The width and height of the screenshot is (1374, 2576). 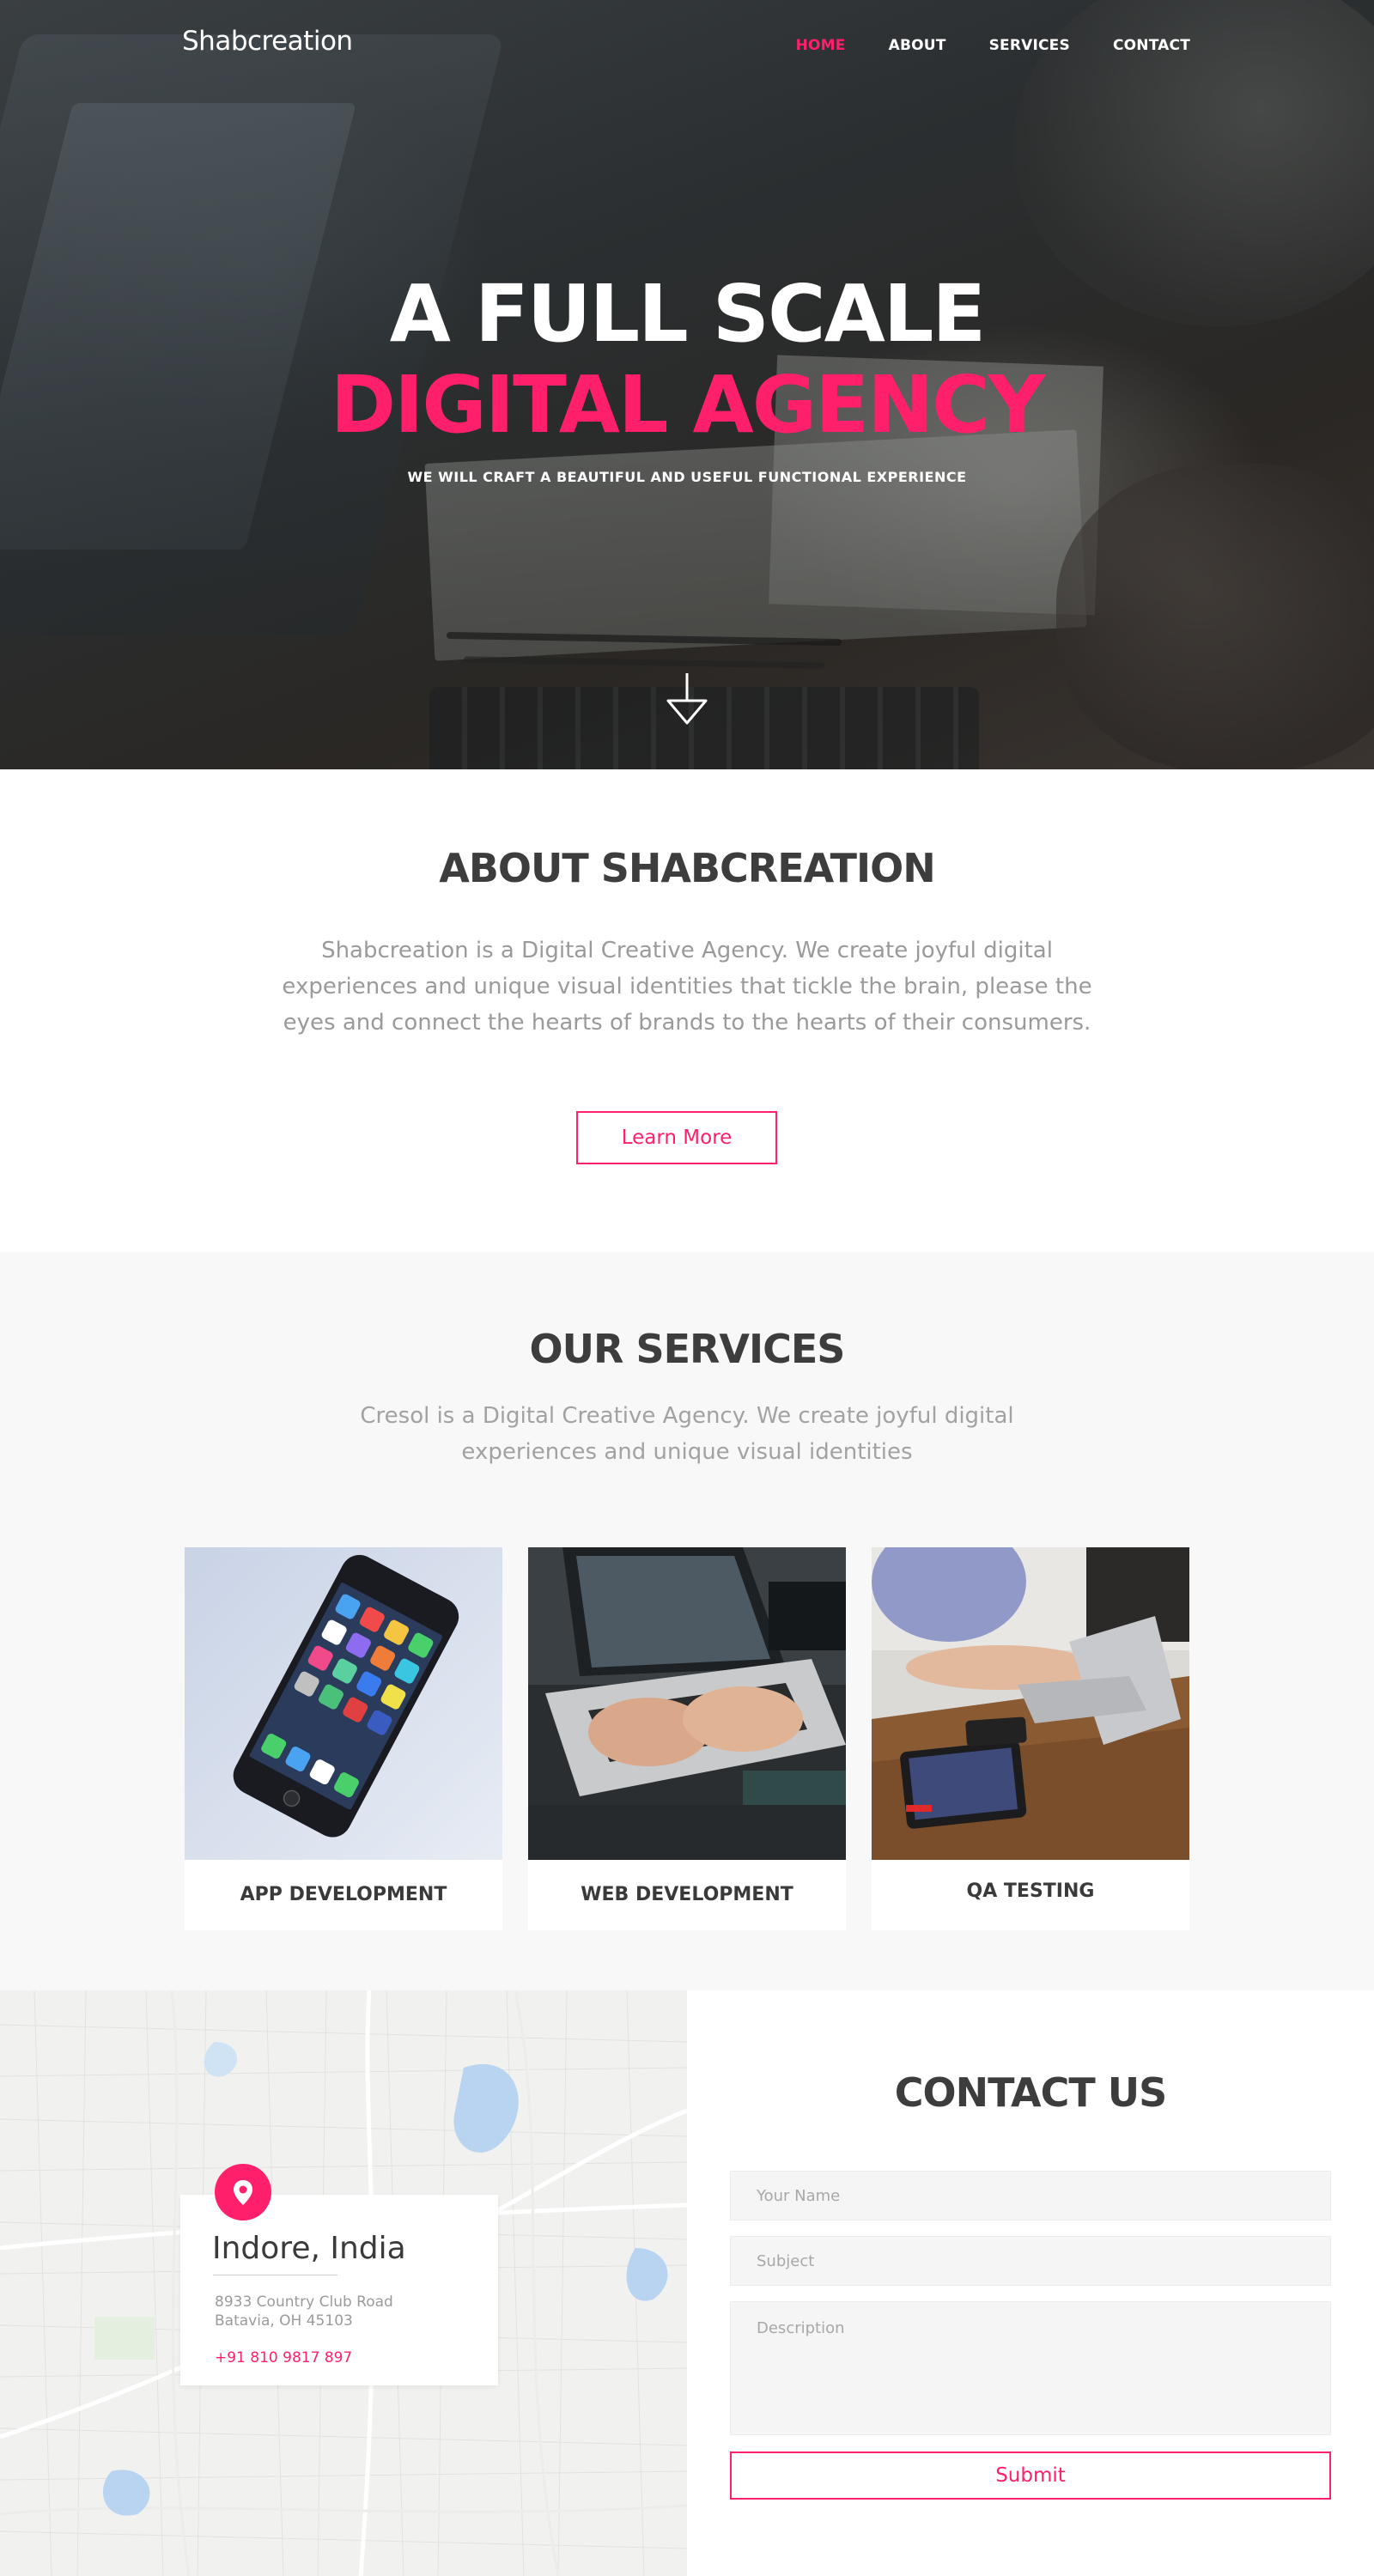 I want to click on service-label: APP DEVELOPMENT, so click(x=343, y=1894).